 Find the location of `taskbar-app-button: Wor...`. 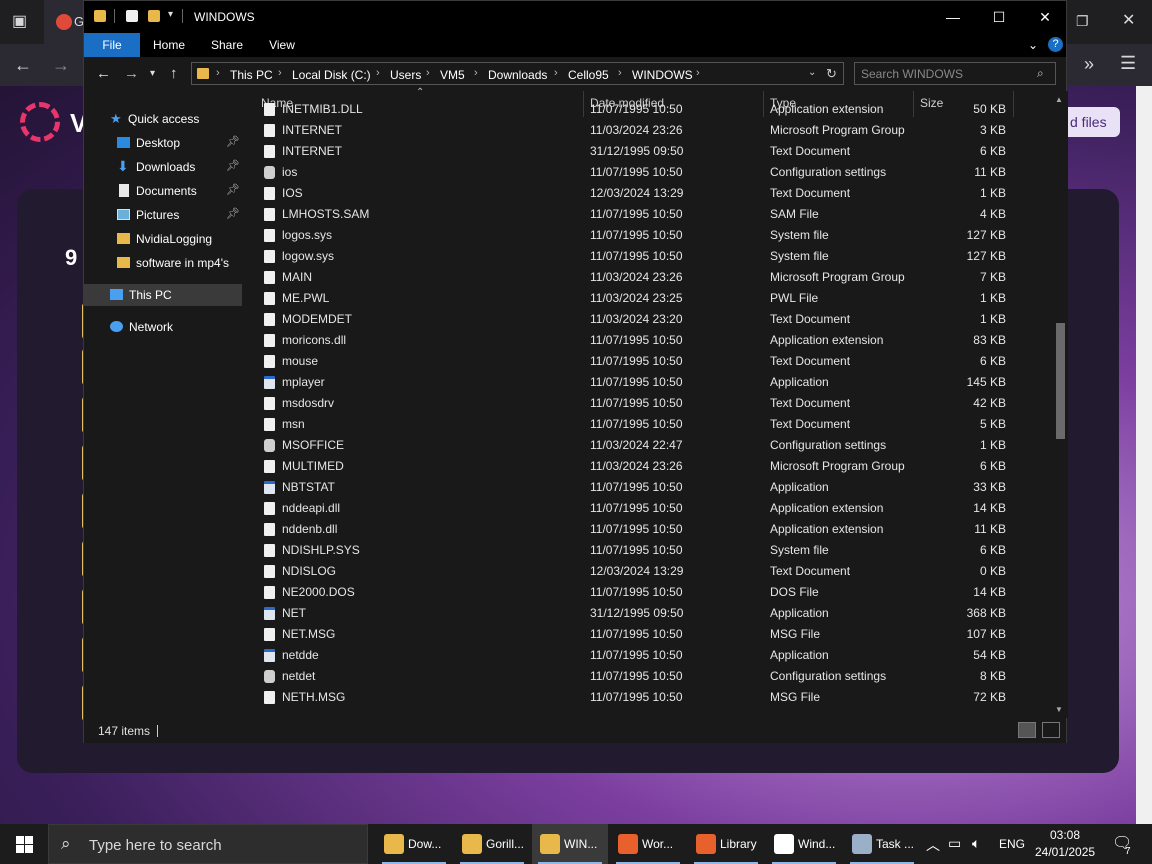

taskbar-app-button: Wor... is located at coordinates (648, 844).